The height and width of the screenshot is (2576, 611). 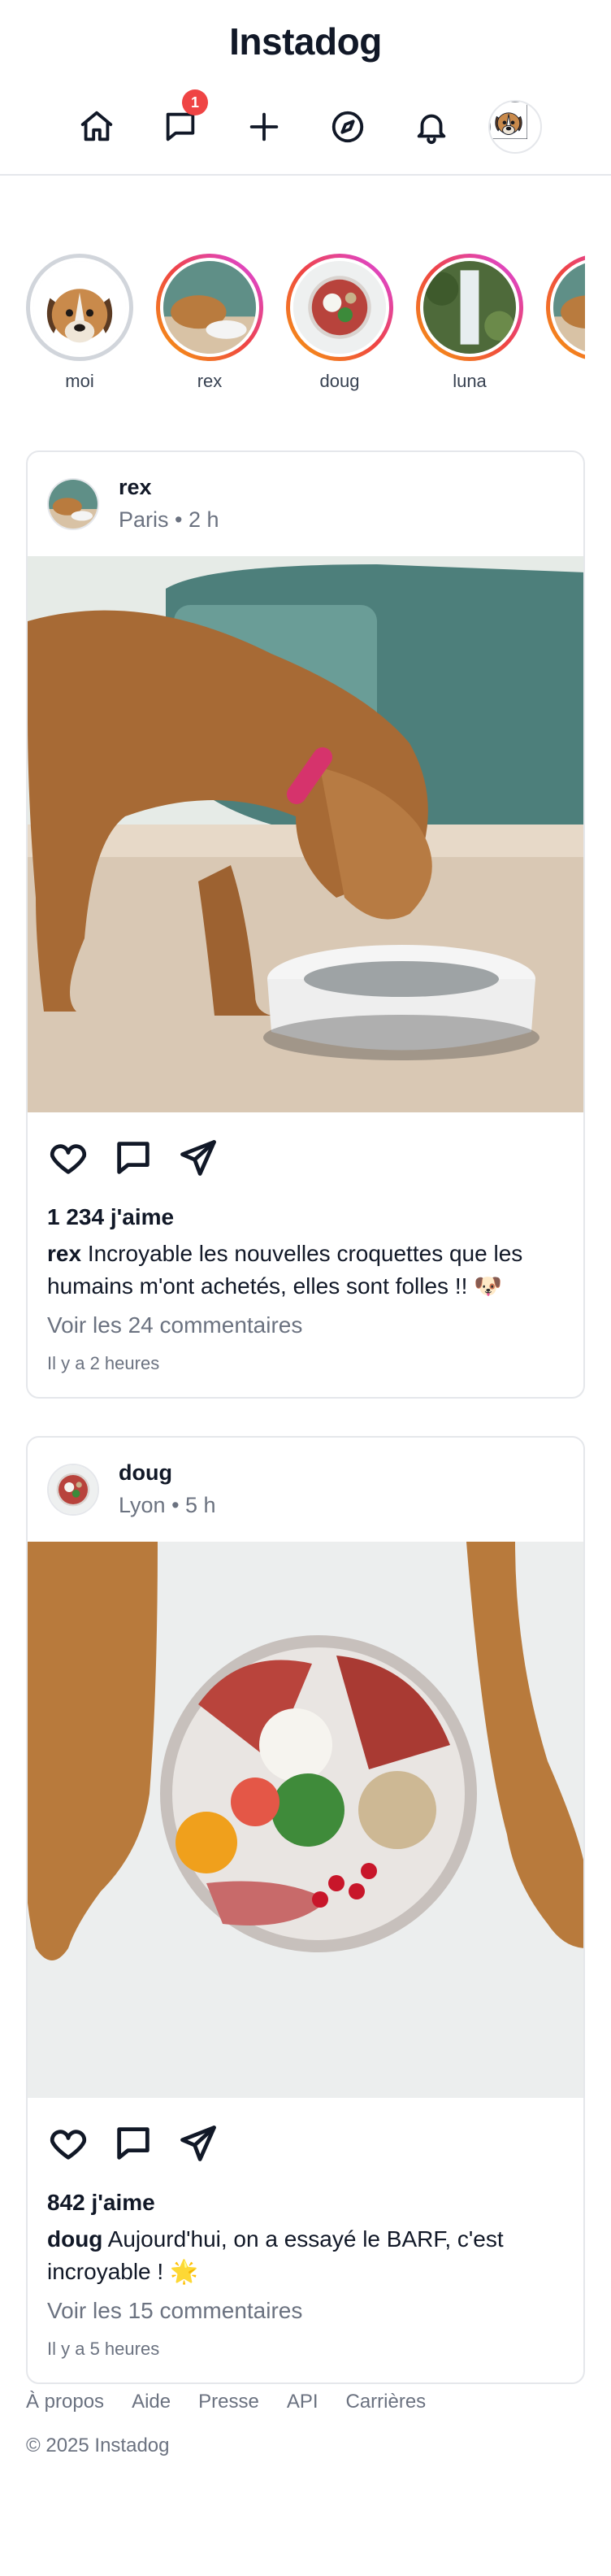 I want to click on plus-icon, so click(x=264, y=127).